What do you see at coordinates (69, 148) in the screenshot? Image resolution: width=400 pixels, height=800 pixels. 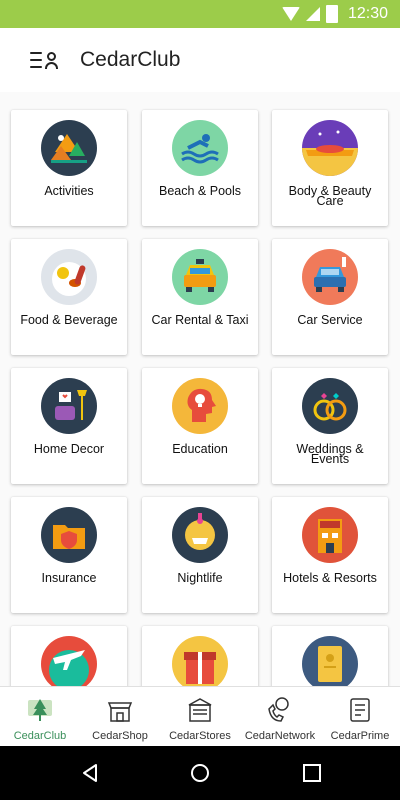 I see `activities-icon` at bounding box center [69, 148].